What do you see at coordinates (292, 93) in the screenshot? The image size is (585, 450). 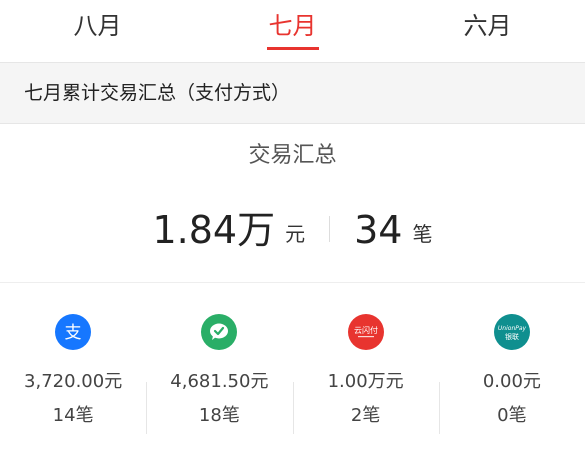 I see `section-header: 七月累计交易汇总（支付方式）` at bounding box center [292, 93].